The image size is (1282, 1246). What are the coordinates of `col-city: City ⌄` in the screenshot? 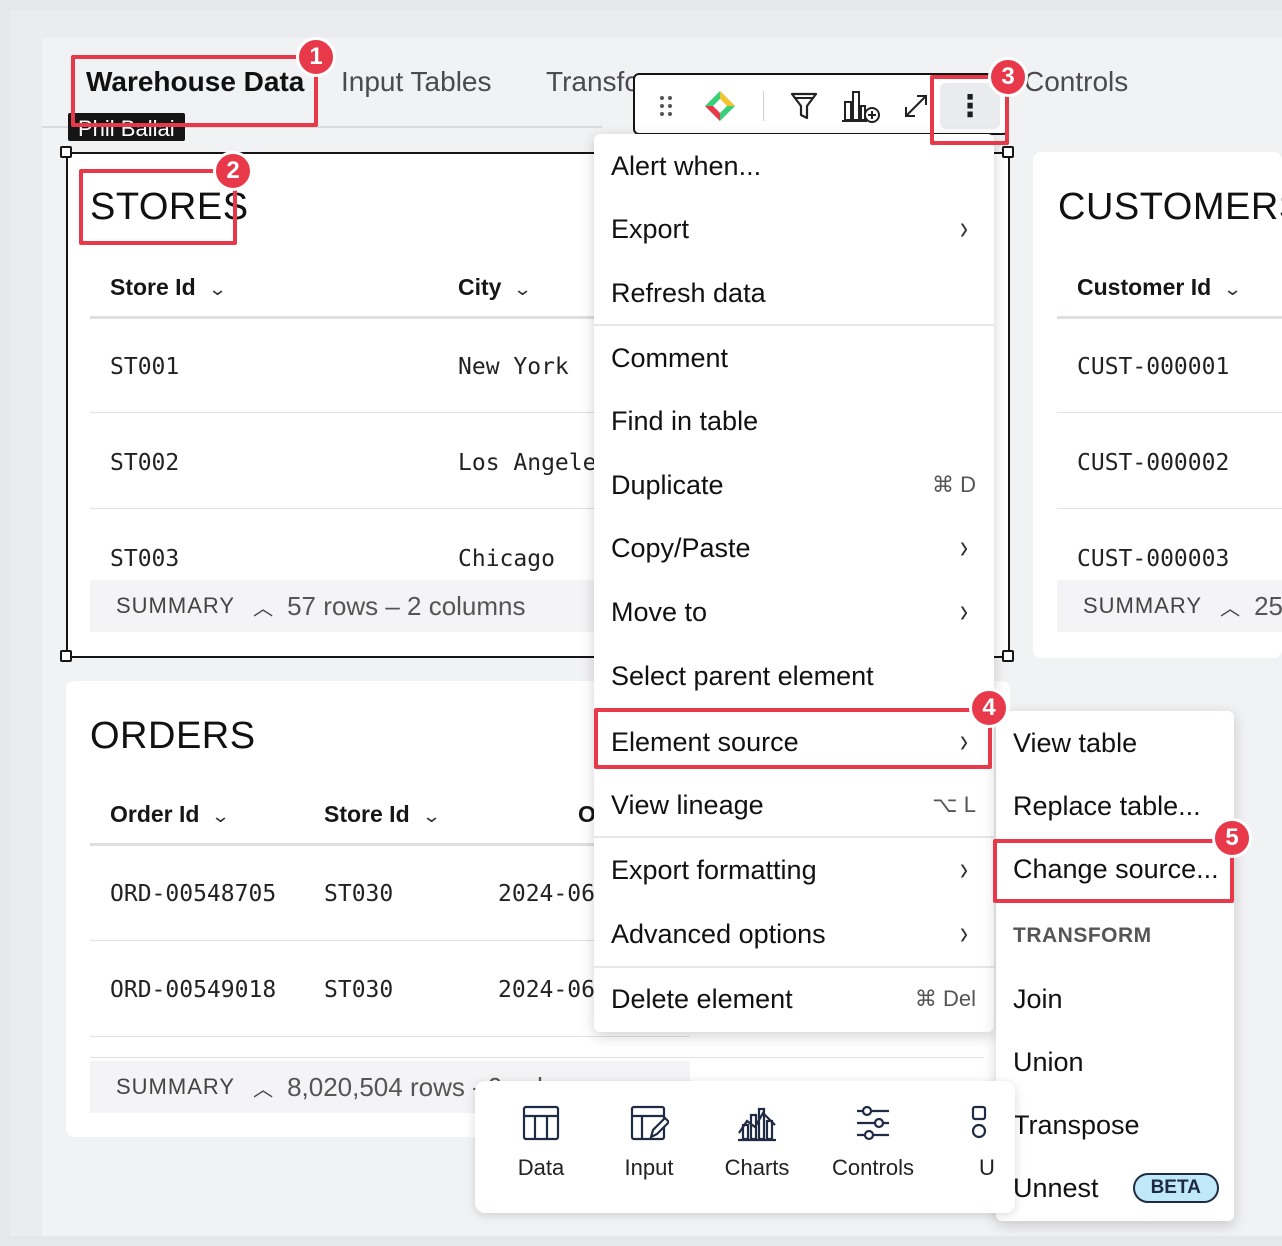 It's located at (495, 287).